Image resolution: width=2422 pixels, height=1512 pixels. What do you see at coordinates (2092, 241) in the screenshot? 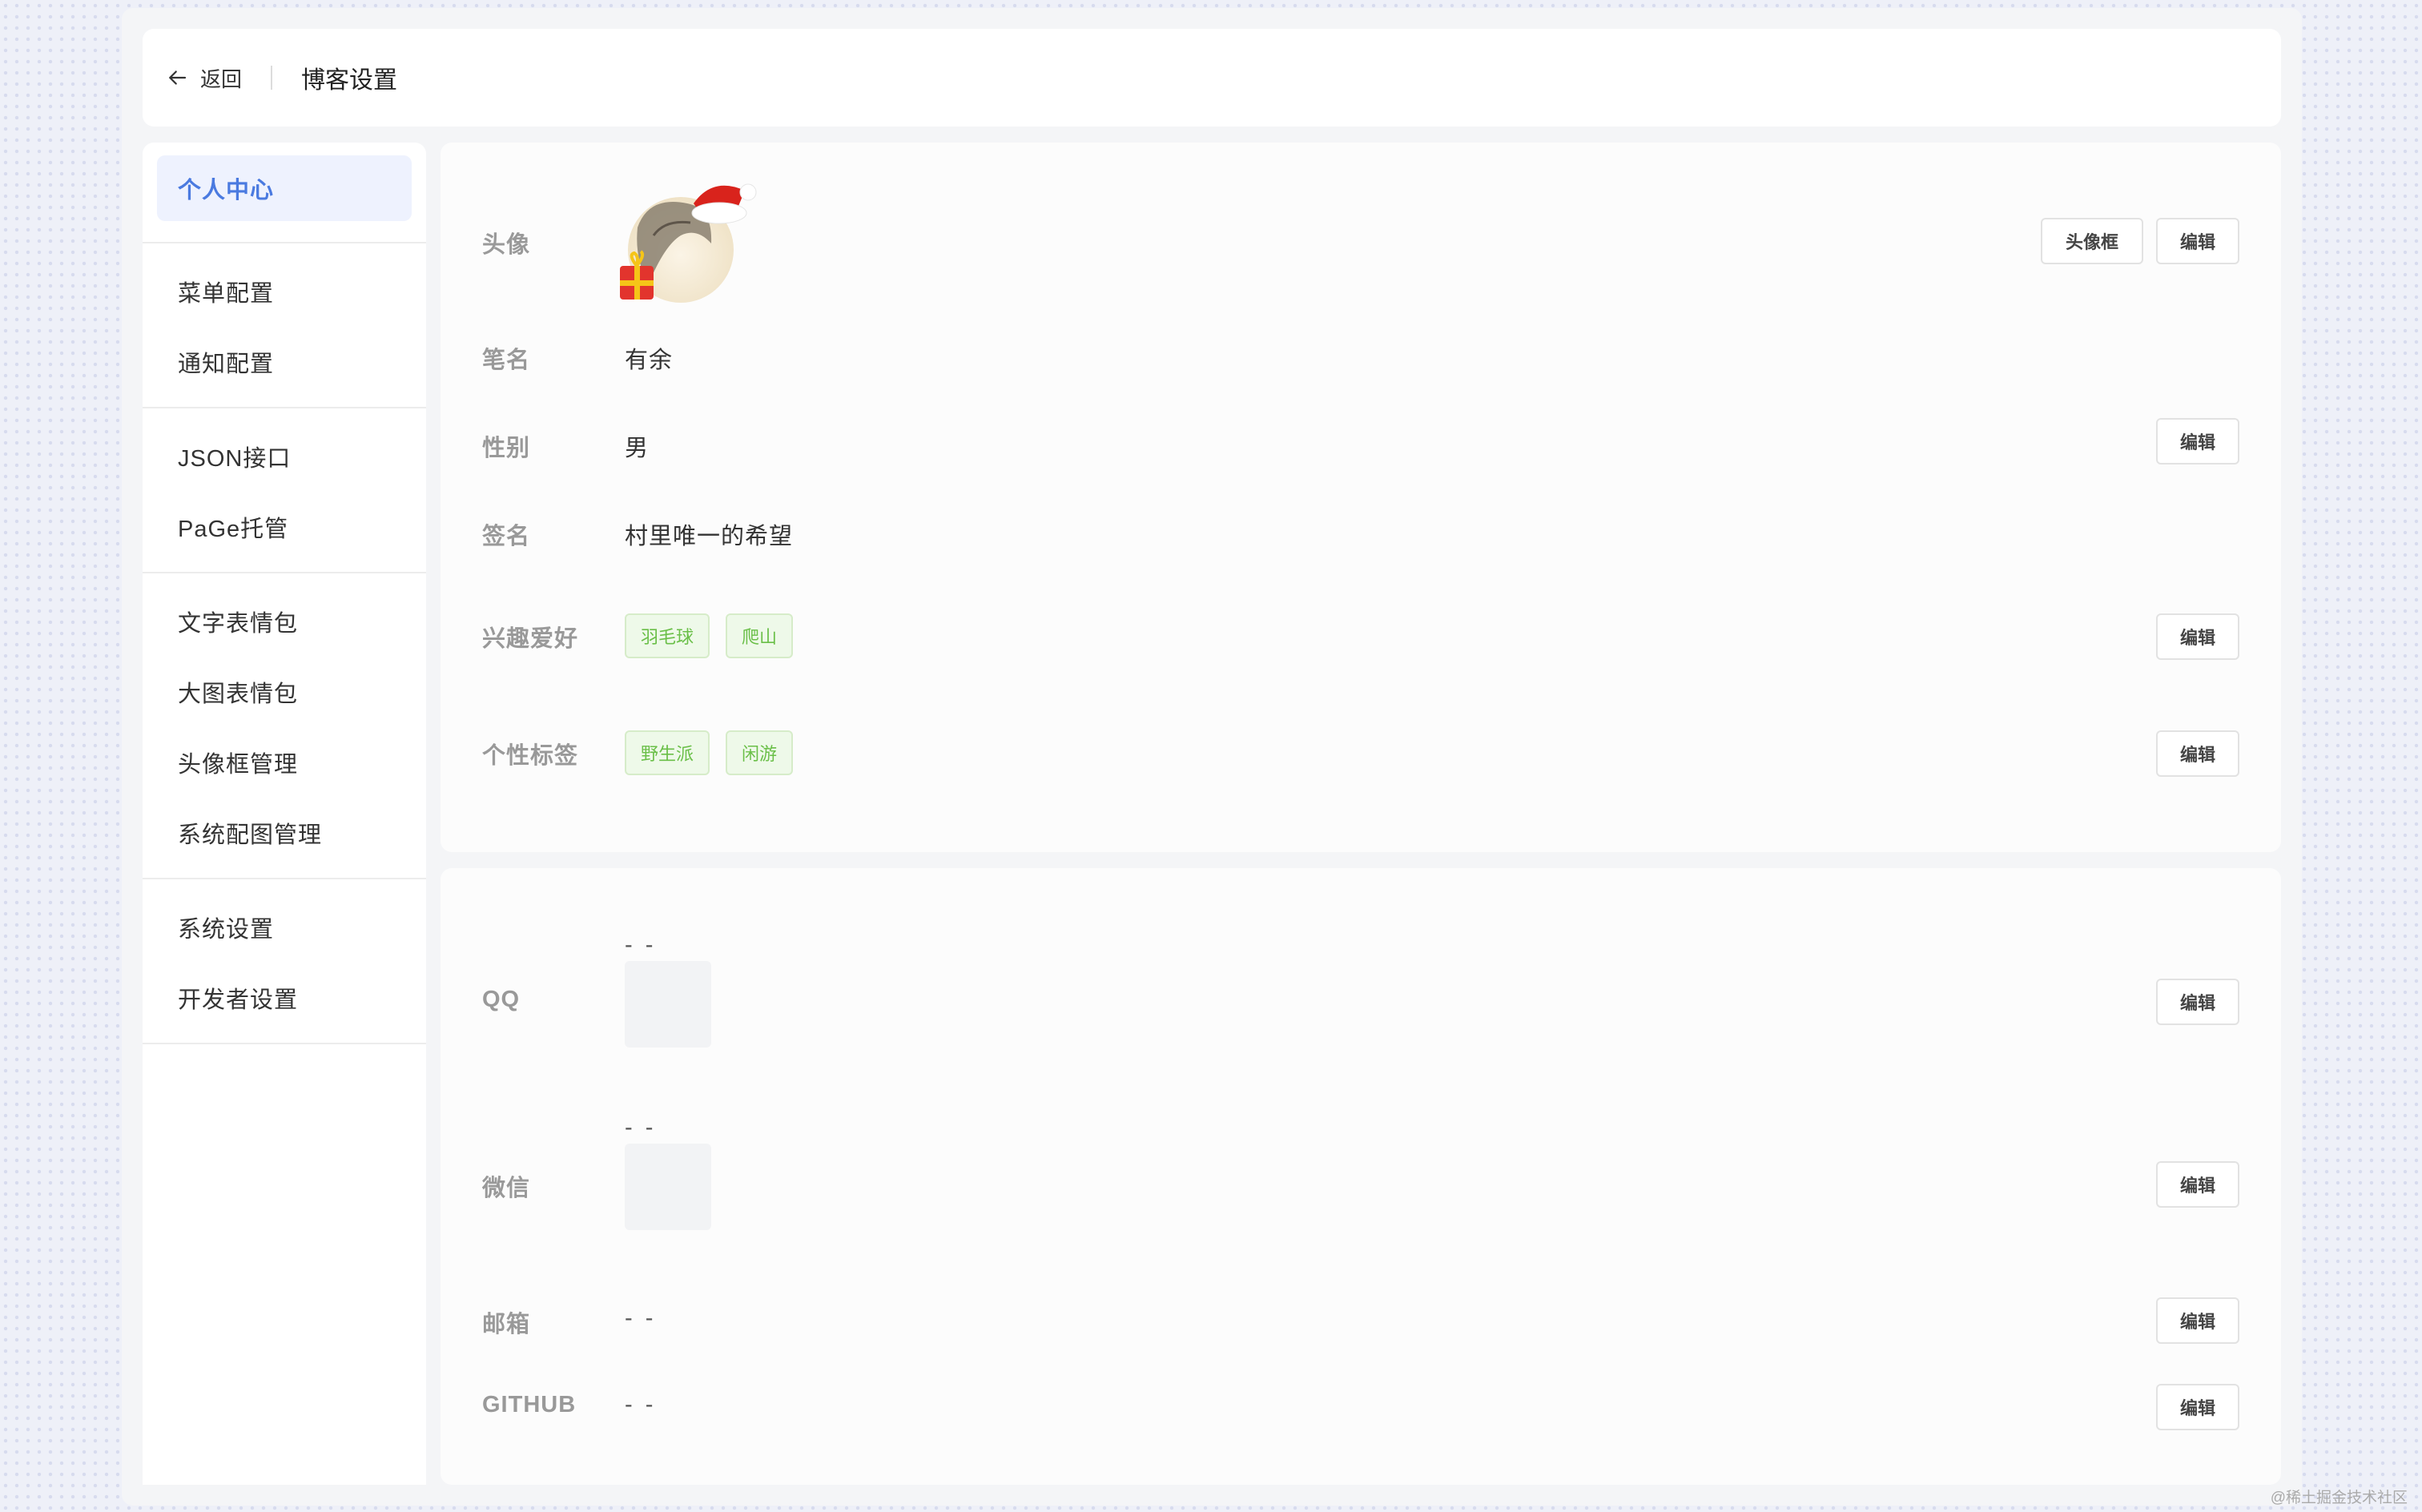
I see `avatar-frame-button: 头像框` at bounding box center [2092, 241].